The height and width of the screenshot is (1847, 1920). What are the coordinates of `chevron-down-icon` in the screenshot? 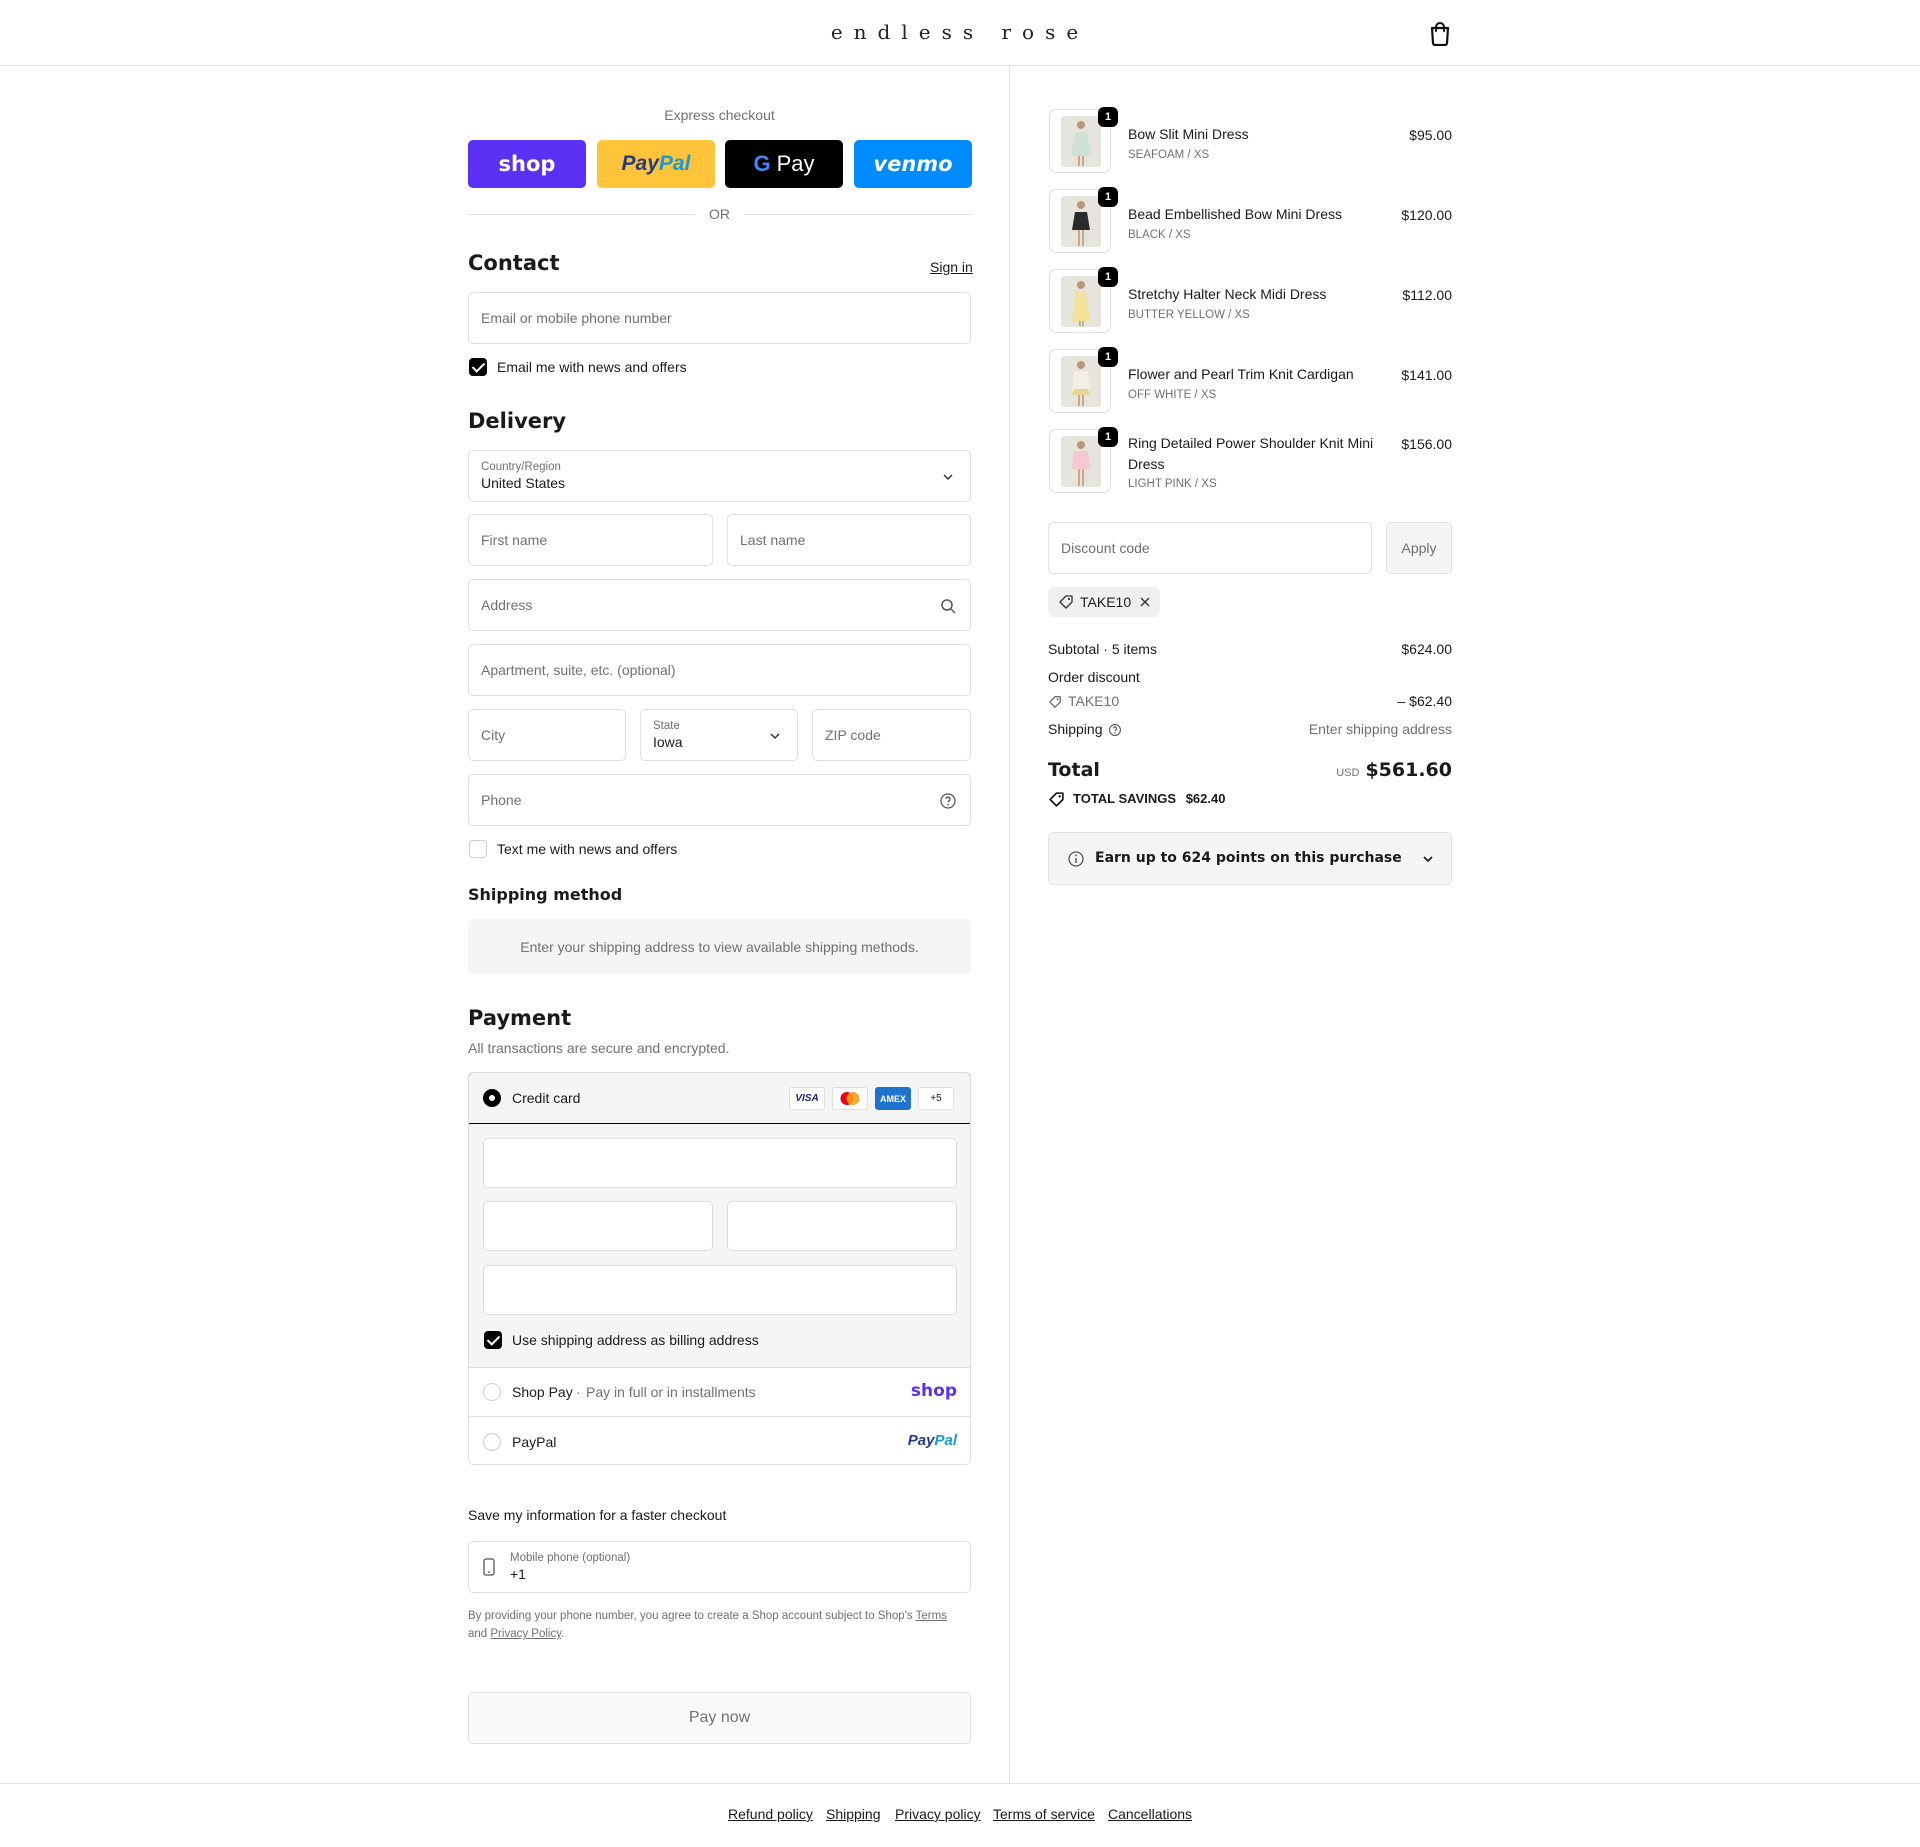 It's located at (1428, 860).